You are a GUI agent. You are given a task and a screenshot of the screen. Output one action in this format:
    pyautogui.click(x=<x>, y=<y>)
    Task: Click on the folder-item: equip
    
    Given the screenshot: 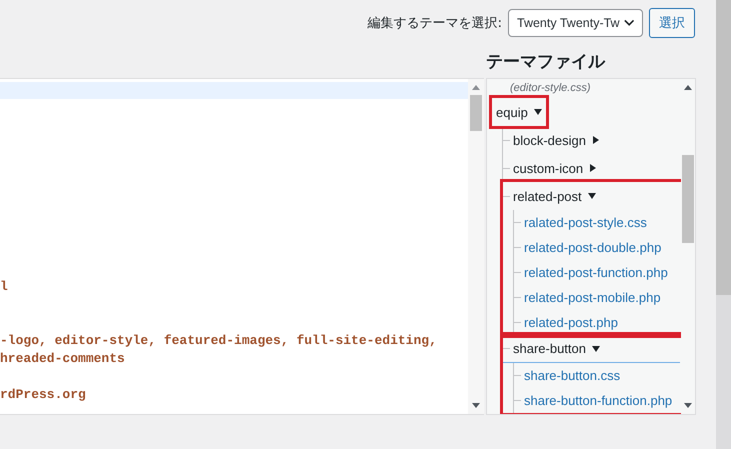 What is the action you would take?
    pyautogui.click(x=519, y=112)
    